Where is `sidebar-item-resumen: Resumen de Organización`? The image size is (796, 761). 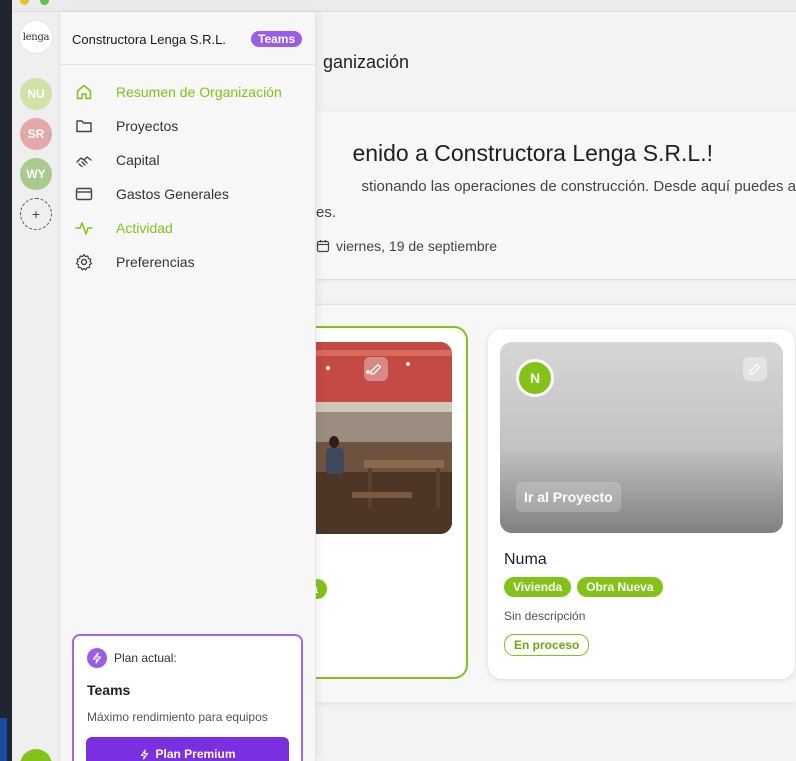 sidebar-item-resumen: Resumen de Organización is located at coordinates (187, 92).